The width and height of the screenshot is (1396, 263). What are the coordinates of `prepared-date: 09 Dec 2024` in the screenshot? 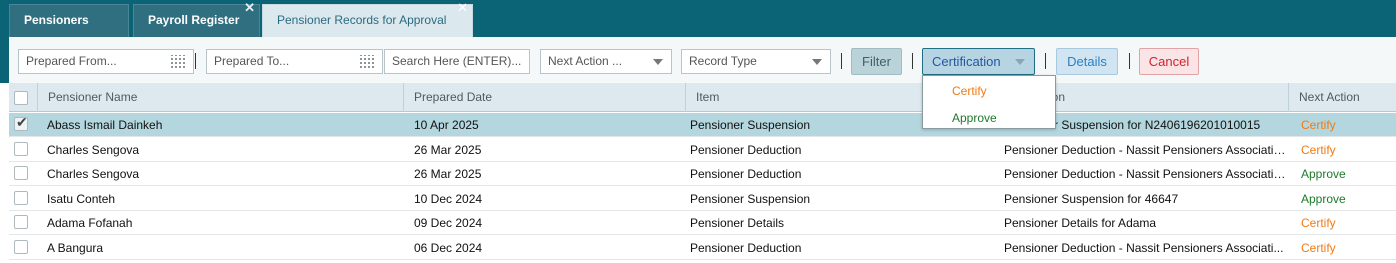 It's located at (448, 223).